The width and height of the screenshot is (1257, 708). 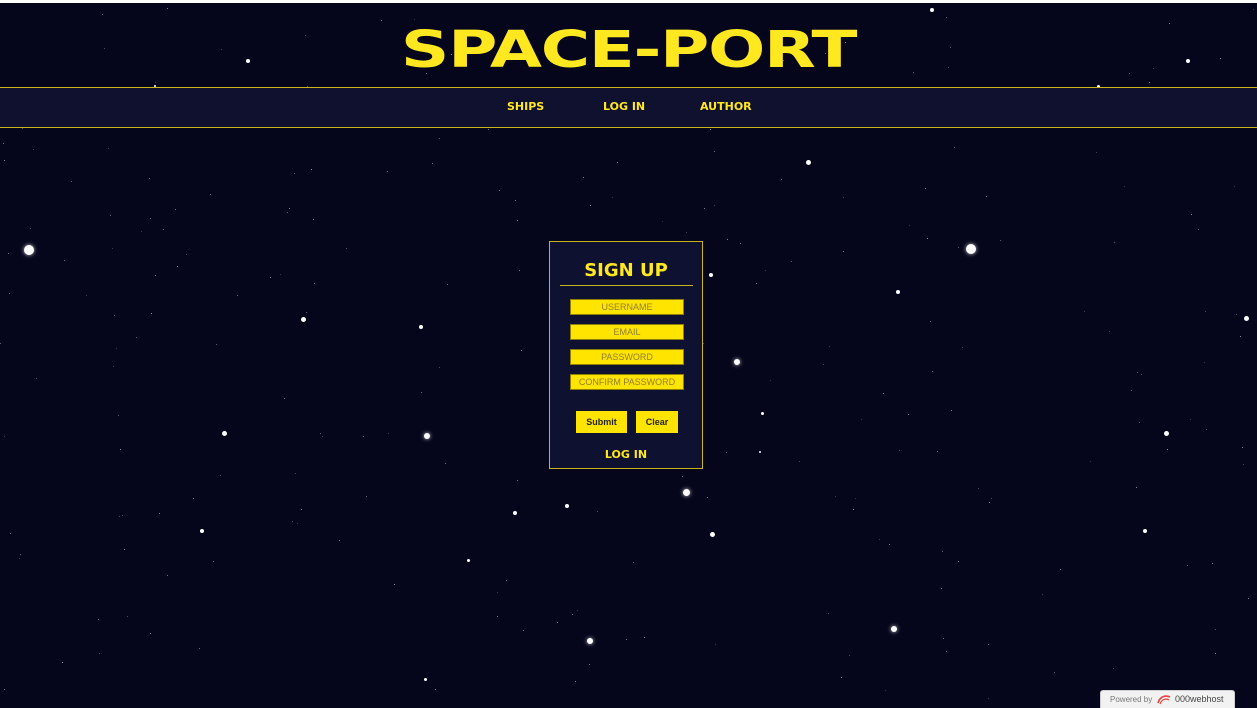 What do you see at coordinates (726, 107) in the screenshot?
I see `nav-item-author: AUTHOR` at bounding box center [726, 107].